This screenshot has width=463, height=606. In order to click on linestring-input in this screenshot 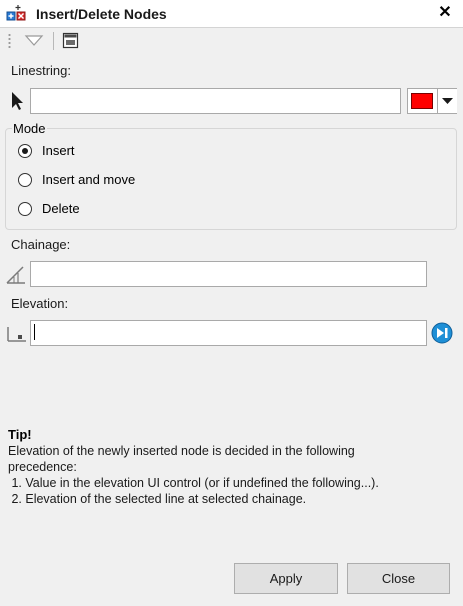, I will do `click(215, 101)`.